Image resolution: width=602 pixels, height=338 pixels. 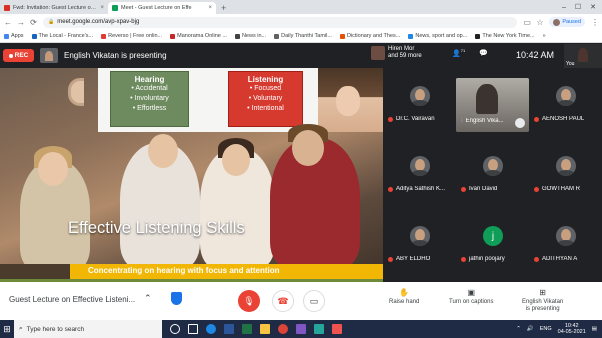 What do you see at coordinates (530, 329) in the screenshot?
I see `volume-icon: 🔊` at bounding box center [530, 329].